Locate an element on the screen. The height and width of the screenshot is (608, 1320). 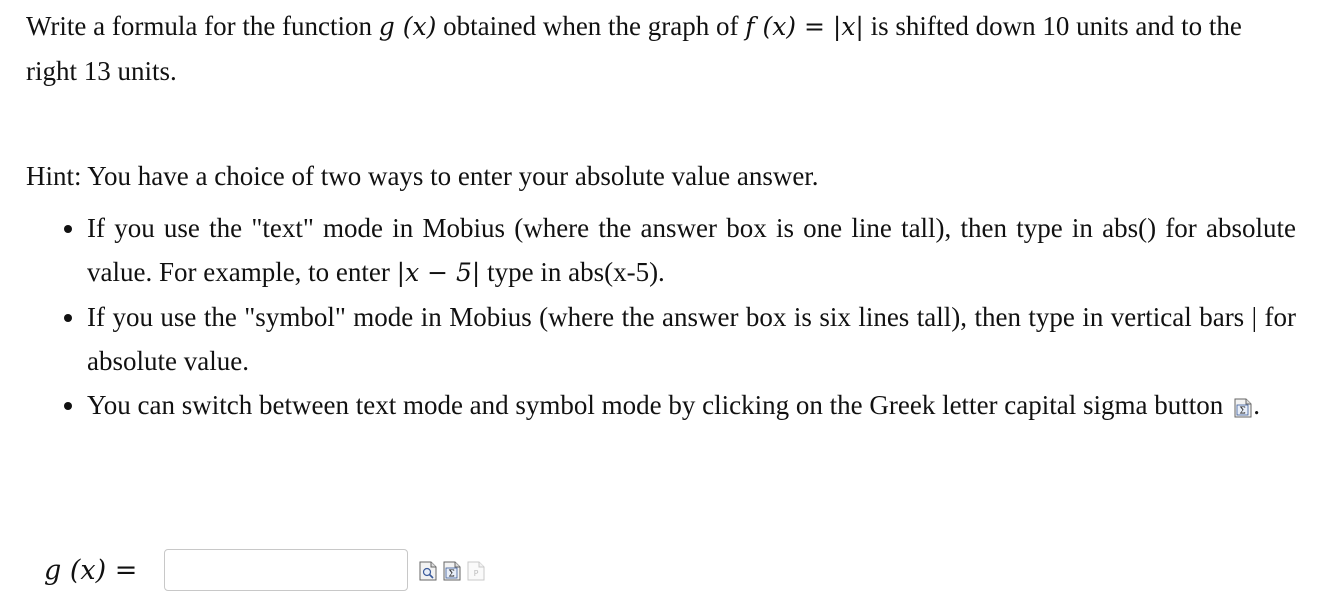
answer-toolbar: Σ P is located at coordinates (452, 570).